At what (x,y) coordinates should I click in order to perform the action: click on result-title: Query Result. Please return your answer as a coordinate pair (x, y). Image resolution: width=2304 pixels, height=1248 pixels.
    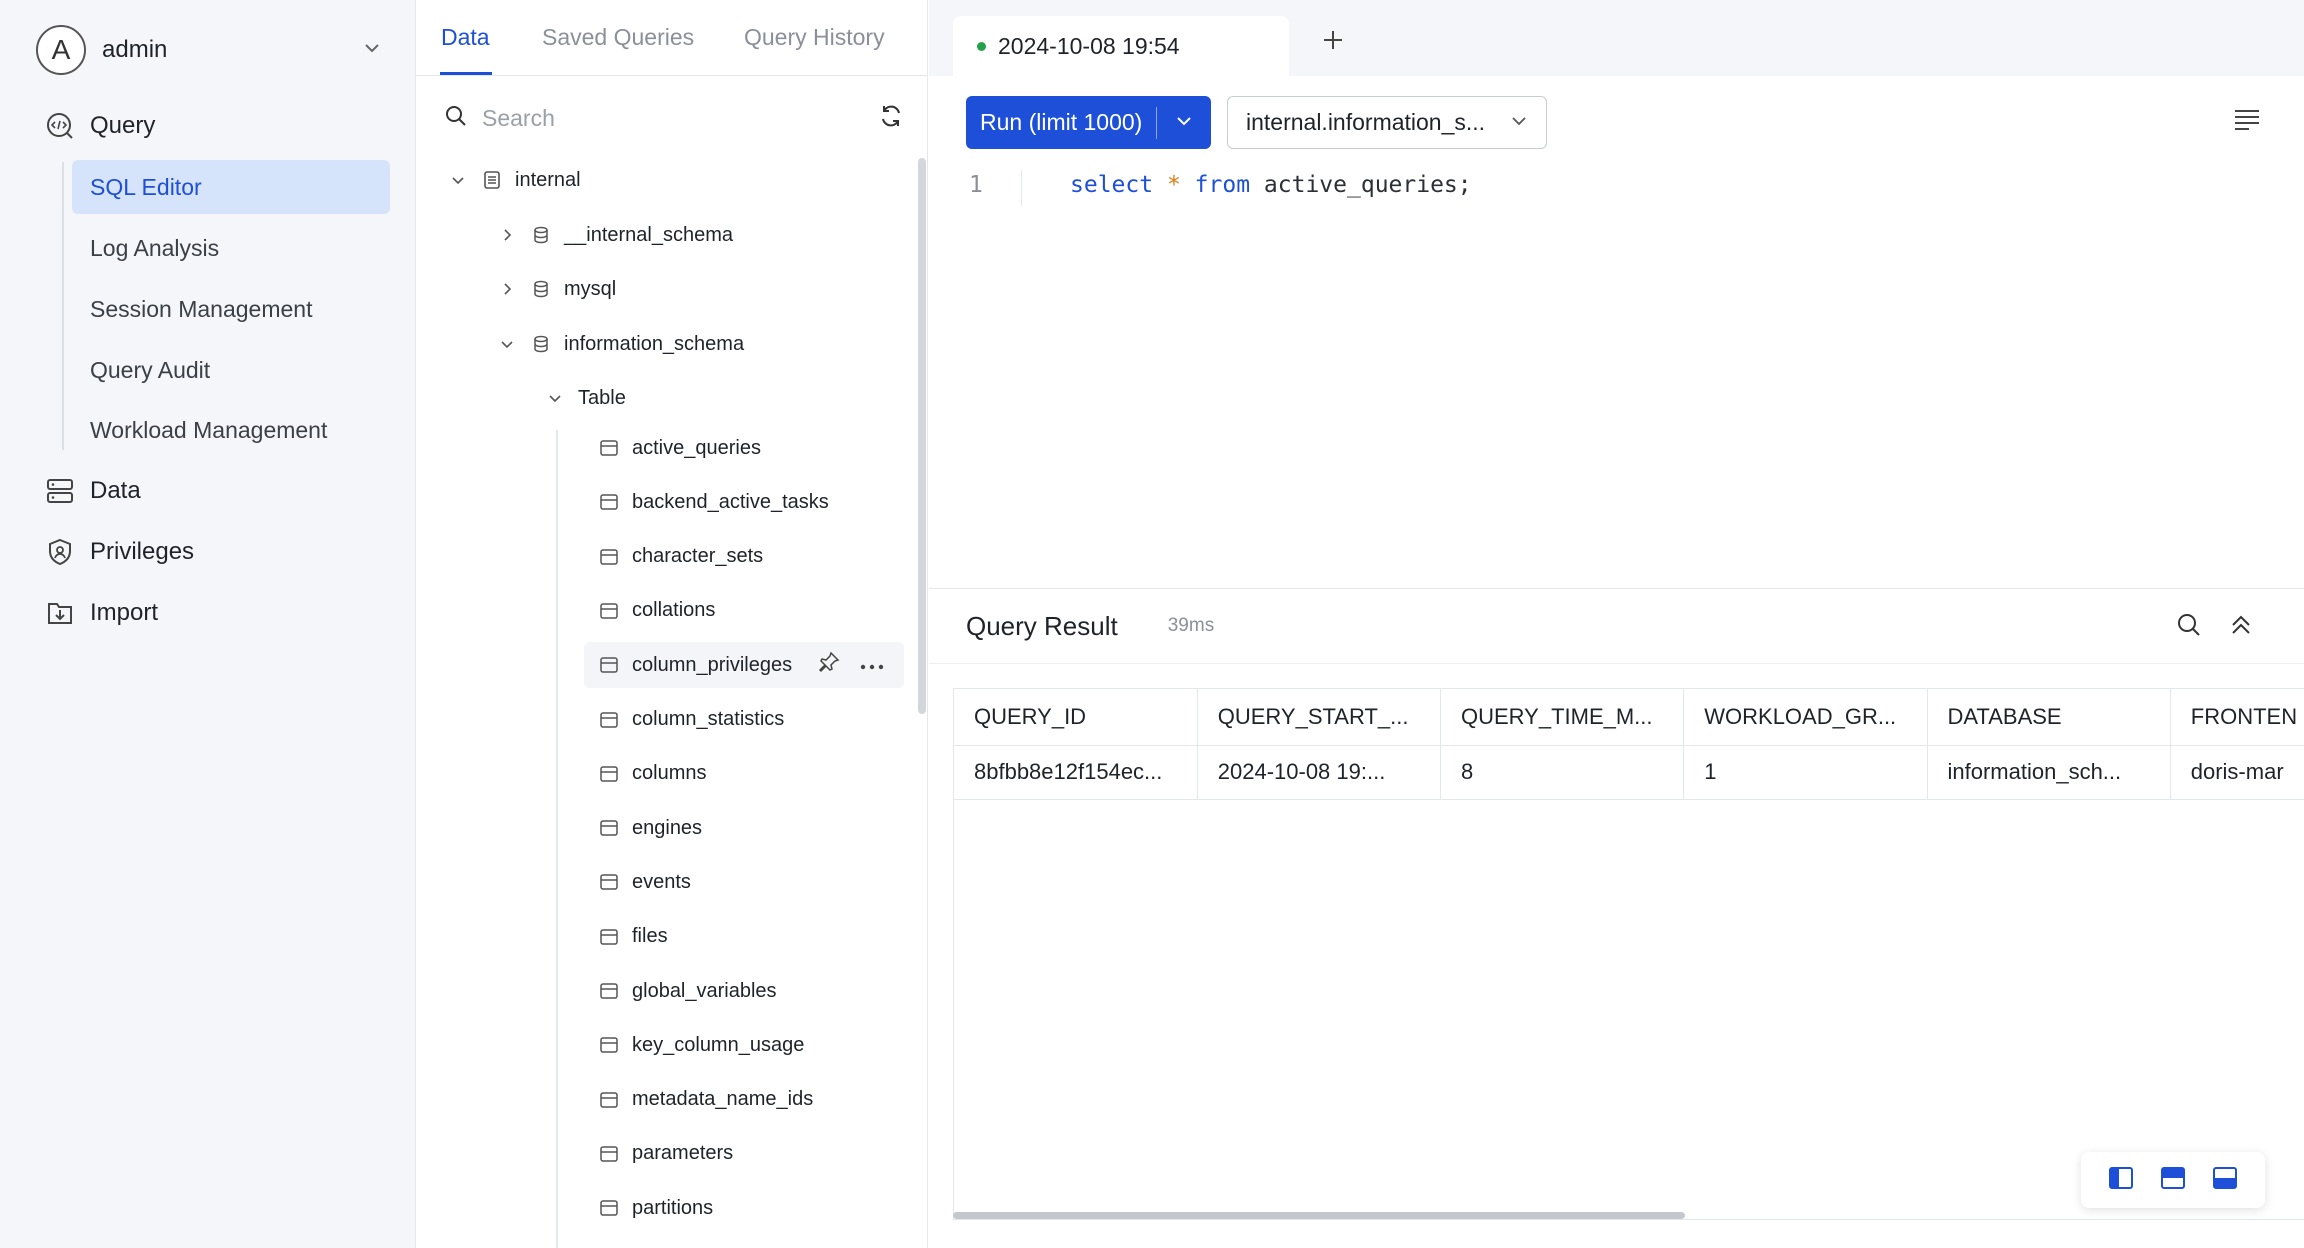
    Looking at the image, I should click on (1042, 625).